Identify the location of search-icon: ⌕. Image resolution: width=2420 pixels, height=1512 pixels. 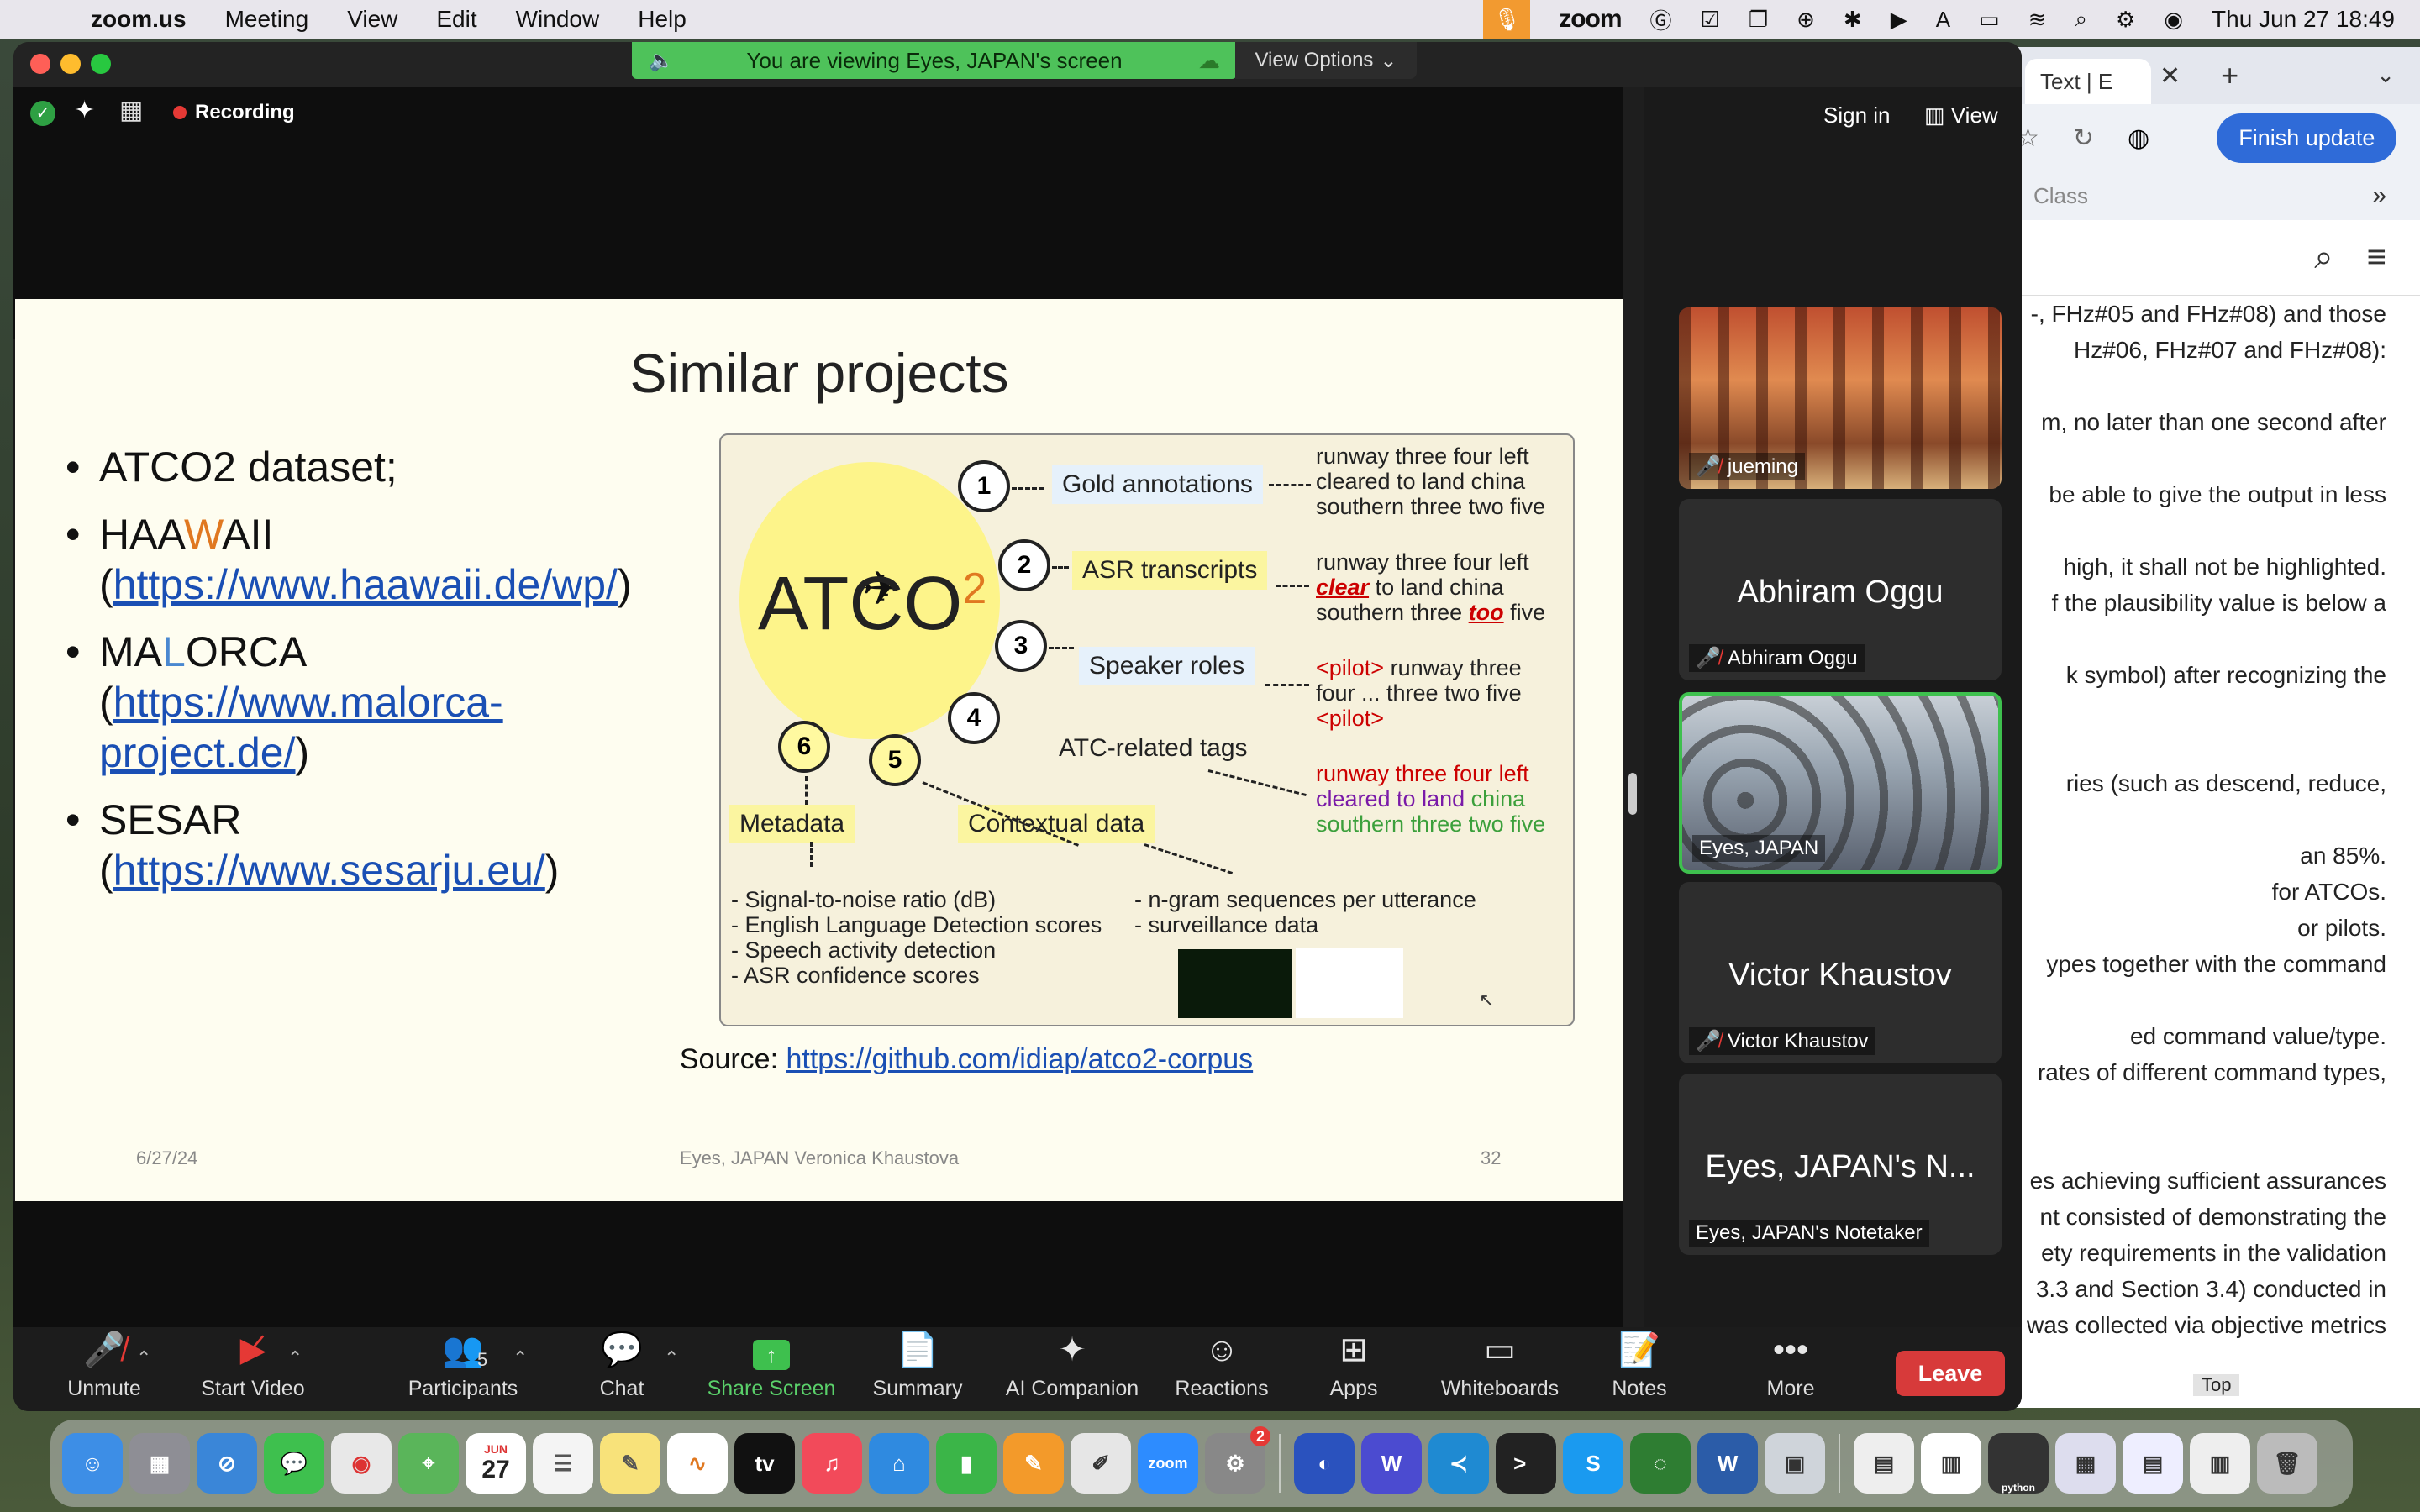
(2081, 19).